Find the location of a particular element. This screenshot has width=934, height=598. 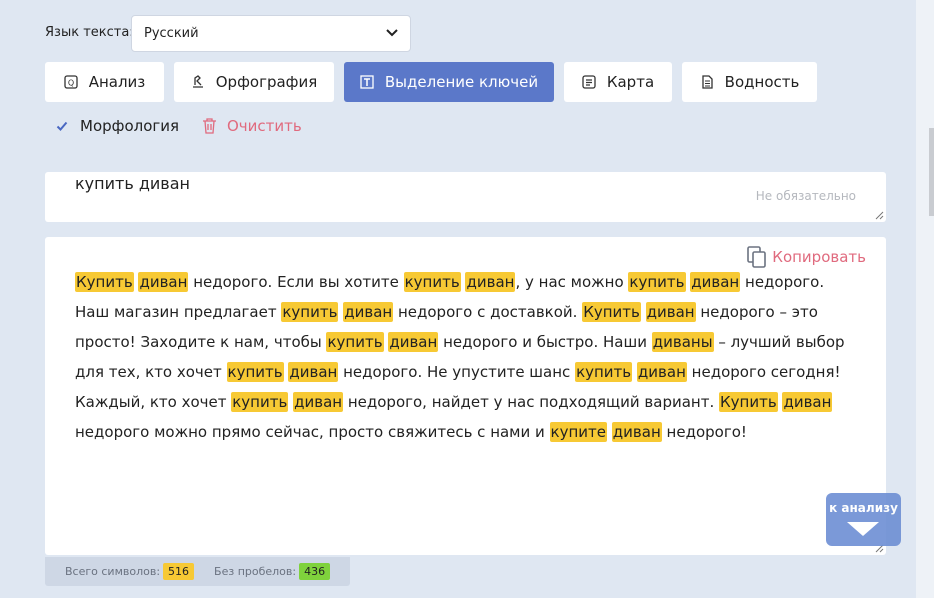

tab-keyword-highlight: Выделение ключей is located at coordinates (449, 82).